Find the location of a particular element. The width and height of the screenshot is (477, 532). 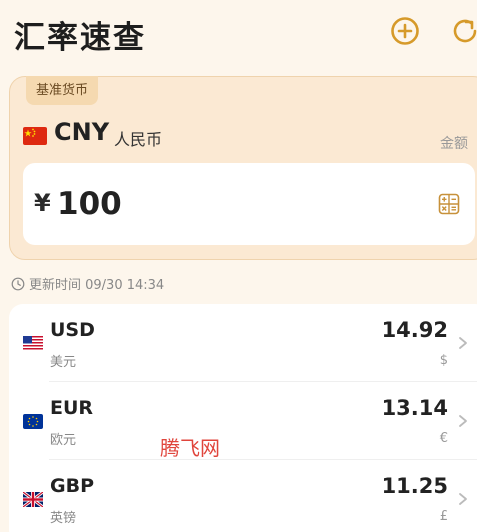

plus-circle-icon is located at coordinates (405, 31).